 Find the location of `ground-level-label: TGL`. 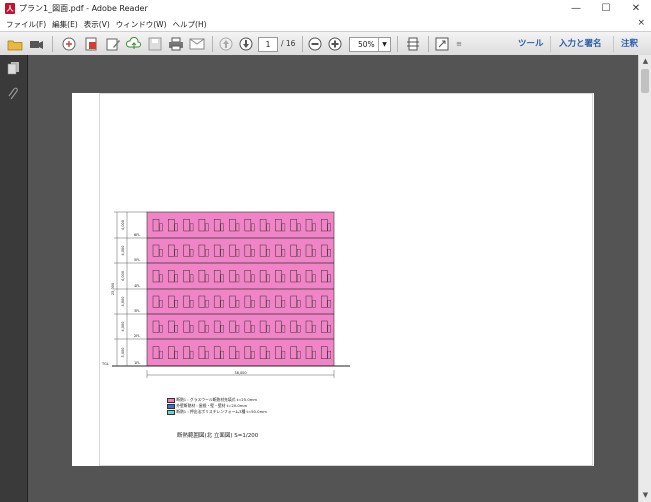

ground-level-label: TGL is located at coordinates (105, 364).